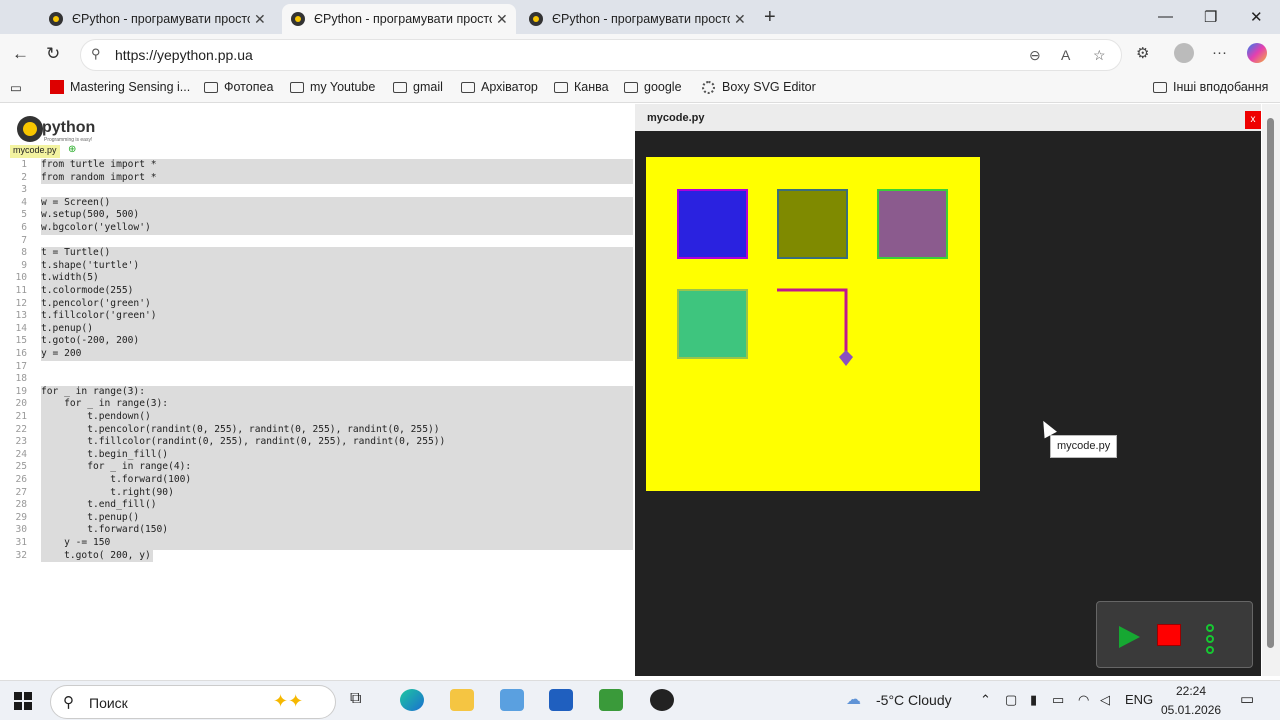 The height and width of the screenshot is (720, 1280). I want to click on epython-logo: python Programming is easy!, so click(56, 129).